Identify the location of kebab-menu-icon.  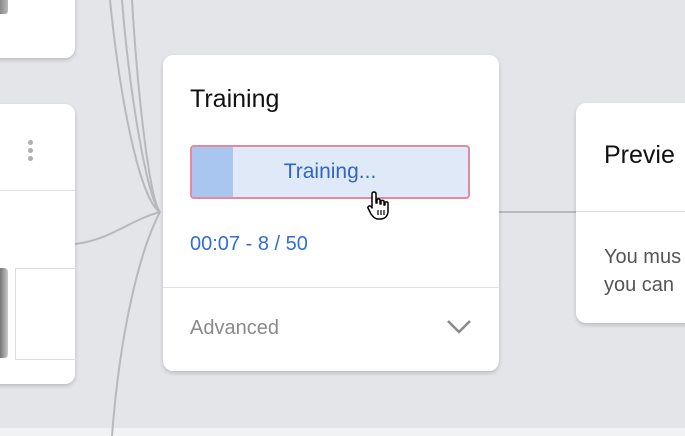
(30, 154).